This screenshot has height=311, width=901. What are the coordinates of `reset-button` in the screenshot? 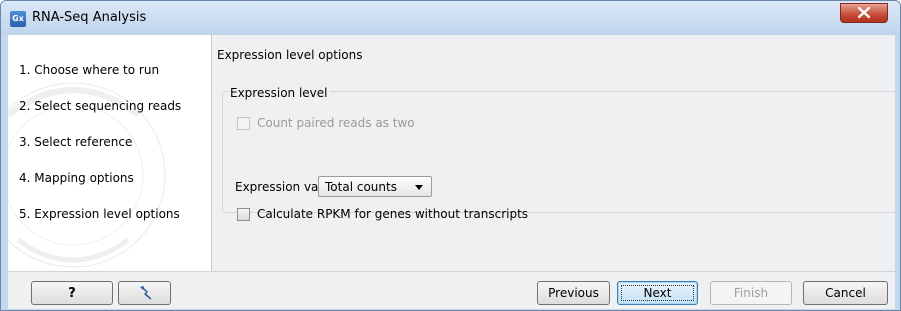 It's located at (144, 293).